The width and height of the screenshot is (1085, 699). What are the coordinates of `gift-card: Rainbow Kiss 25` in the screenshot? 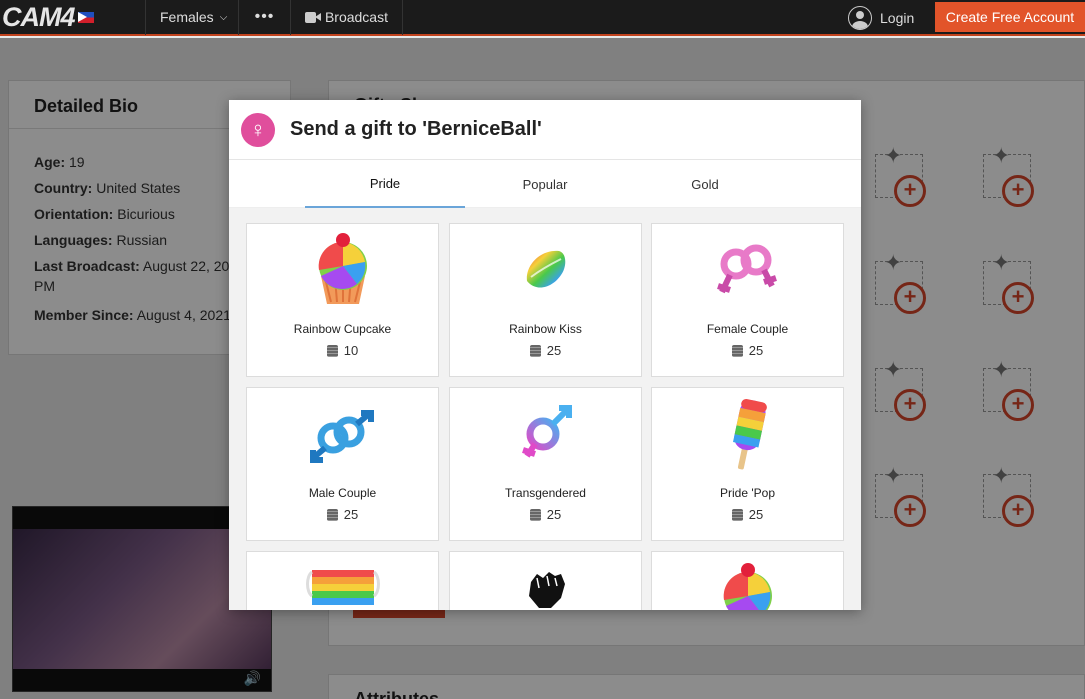 It's located at (545, 300).